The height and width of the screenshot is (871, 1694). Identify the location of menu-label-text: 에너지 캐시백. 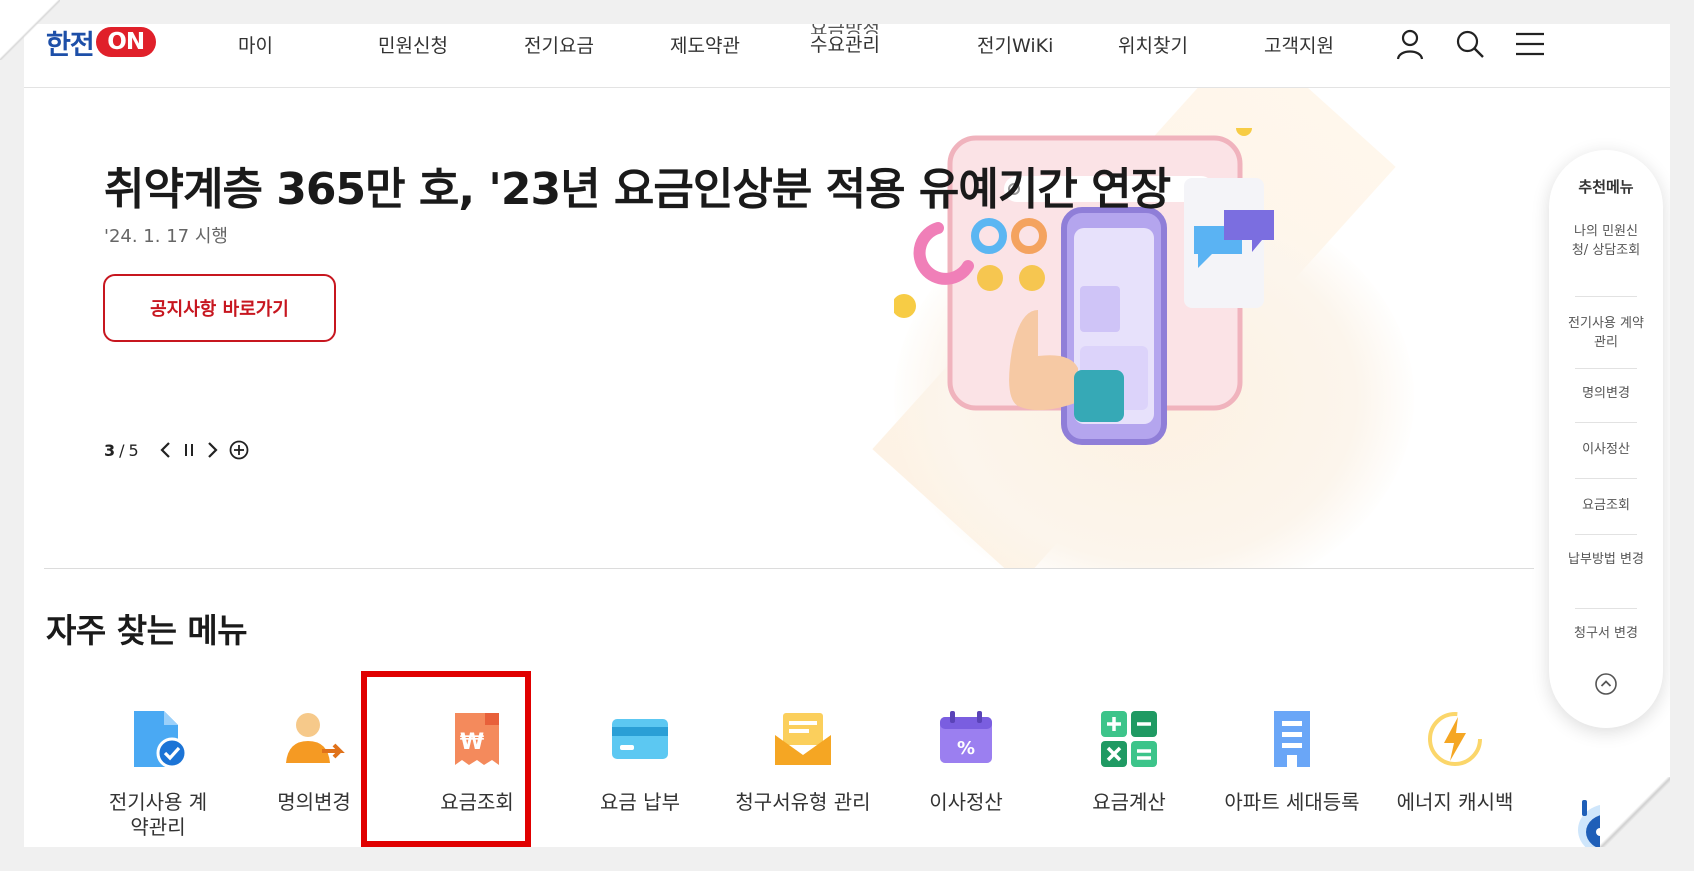
(1455, 802).